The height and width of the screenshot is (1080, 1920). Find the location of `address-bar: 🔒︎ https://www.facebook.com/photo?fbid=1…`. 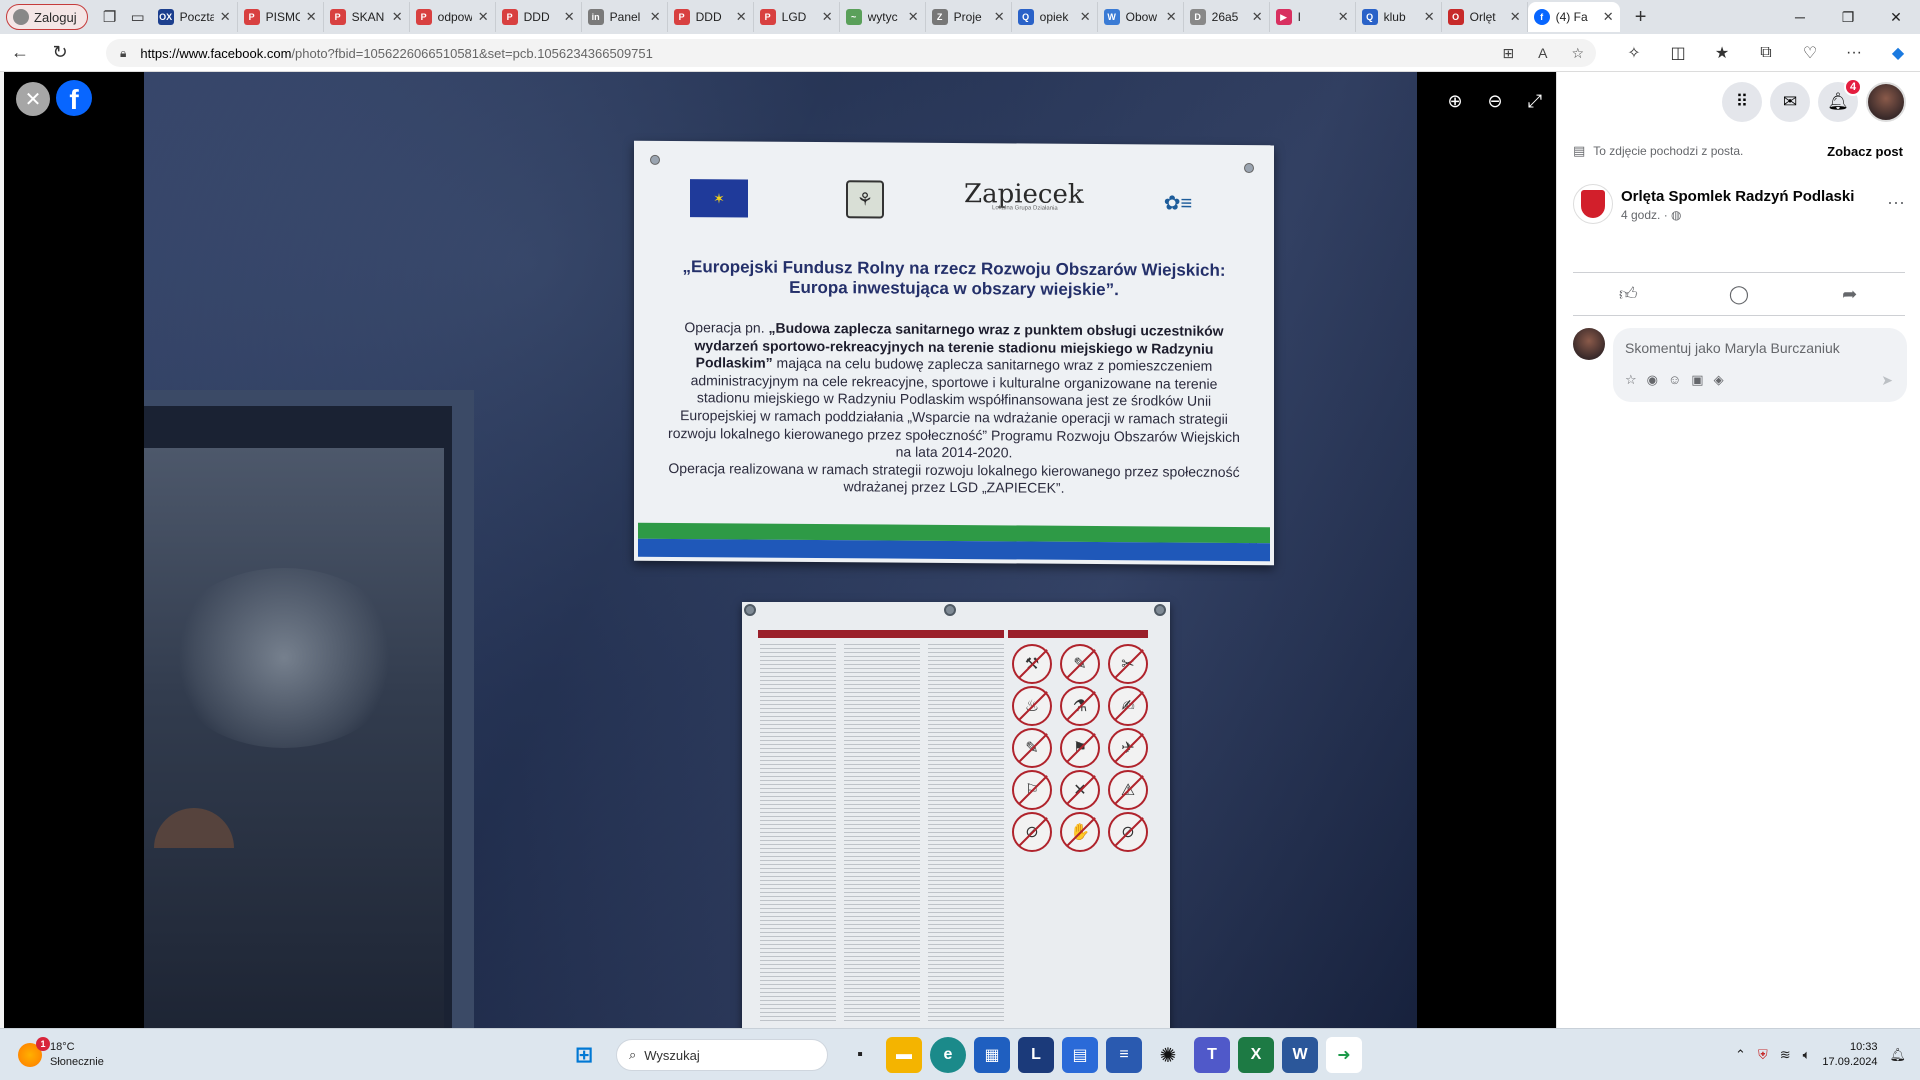

address-bar: 🔒︎ https://www.facebook.com/photo?fbid=1… is located at coordinates (851, 53).